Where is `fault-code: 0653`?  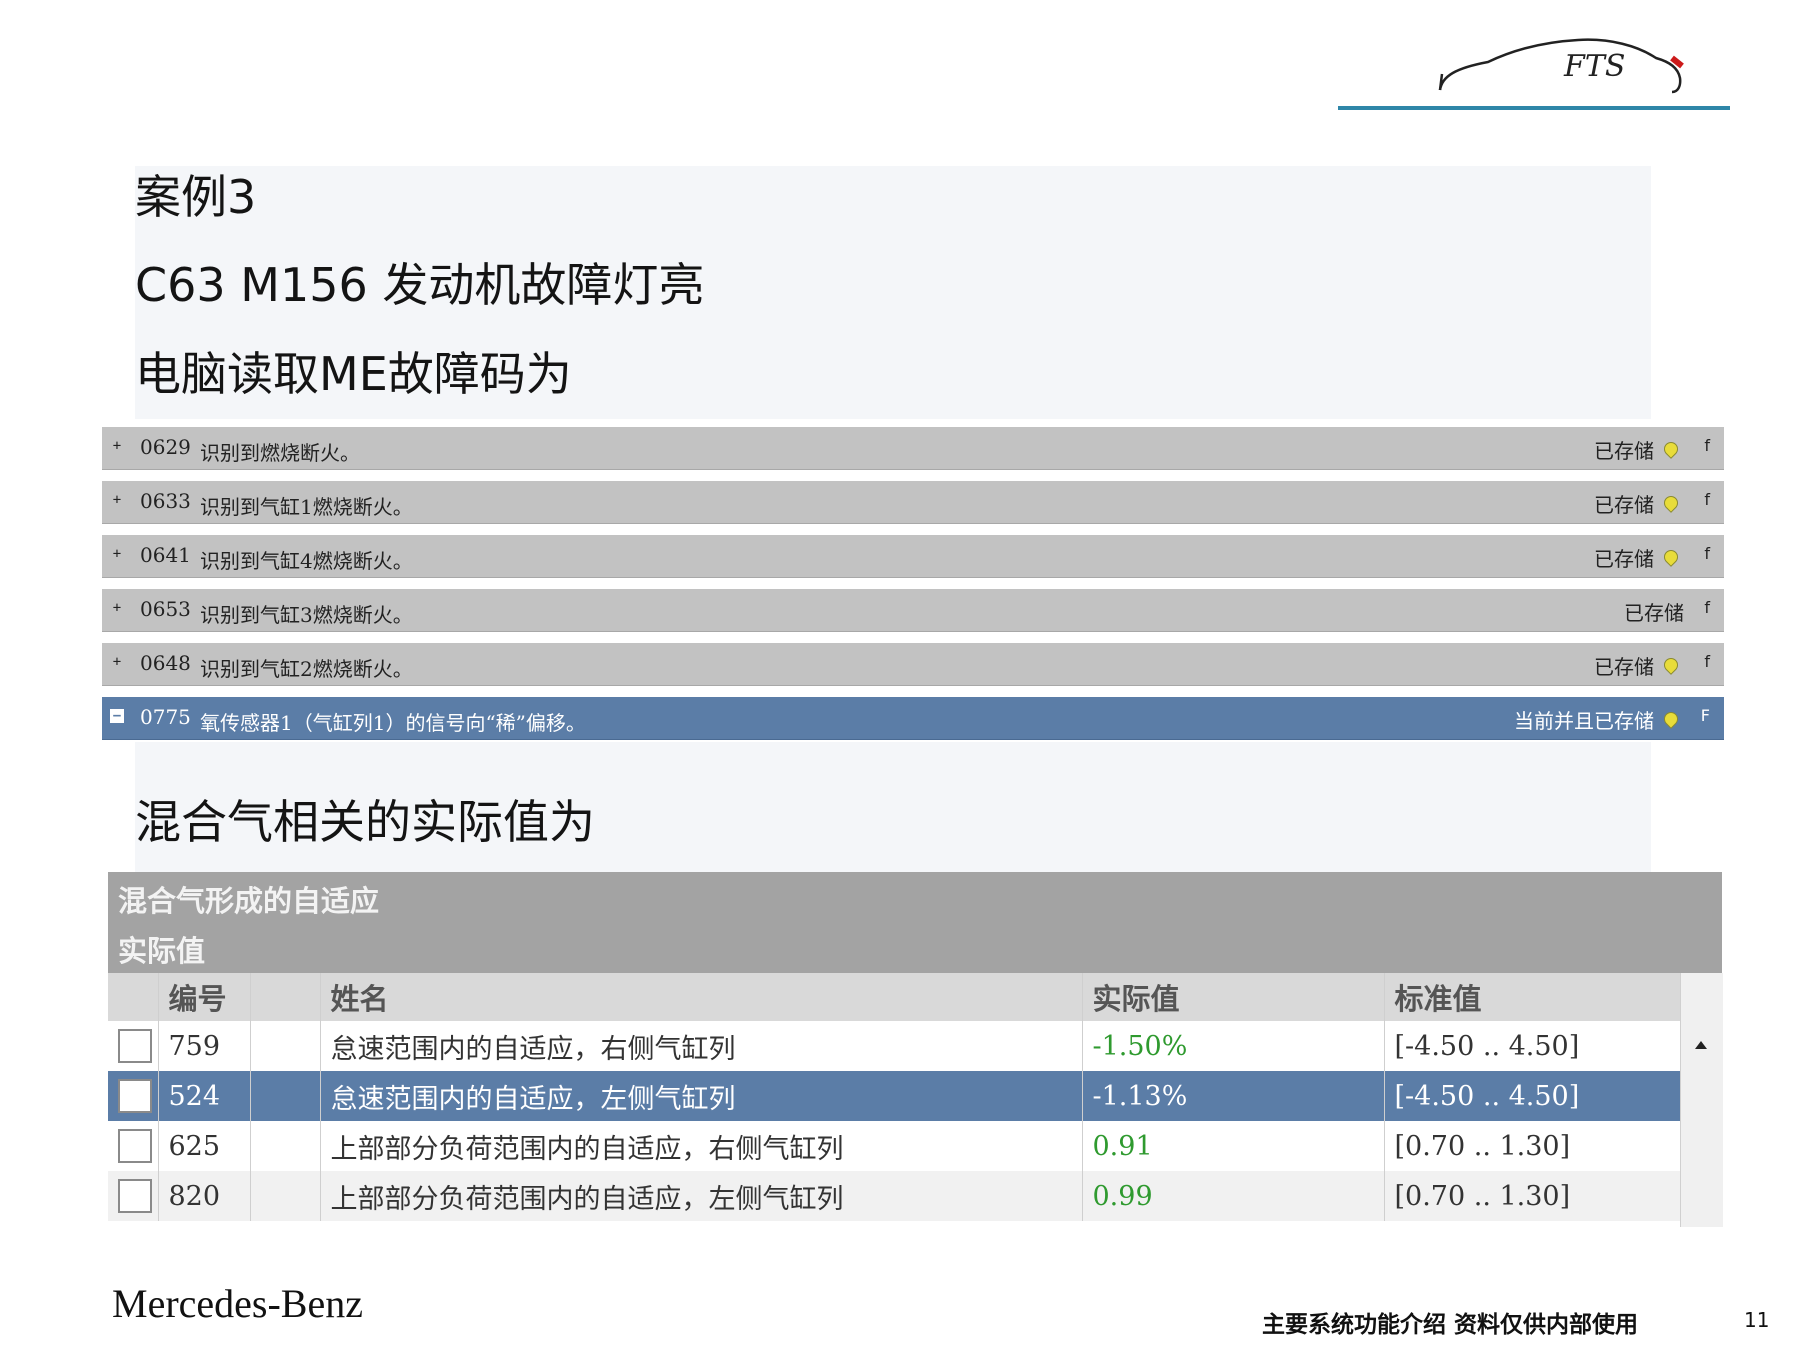
fault-code: 0653 is located at coordinates (165, 609).